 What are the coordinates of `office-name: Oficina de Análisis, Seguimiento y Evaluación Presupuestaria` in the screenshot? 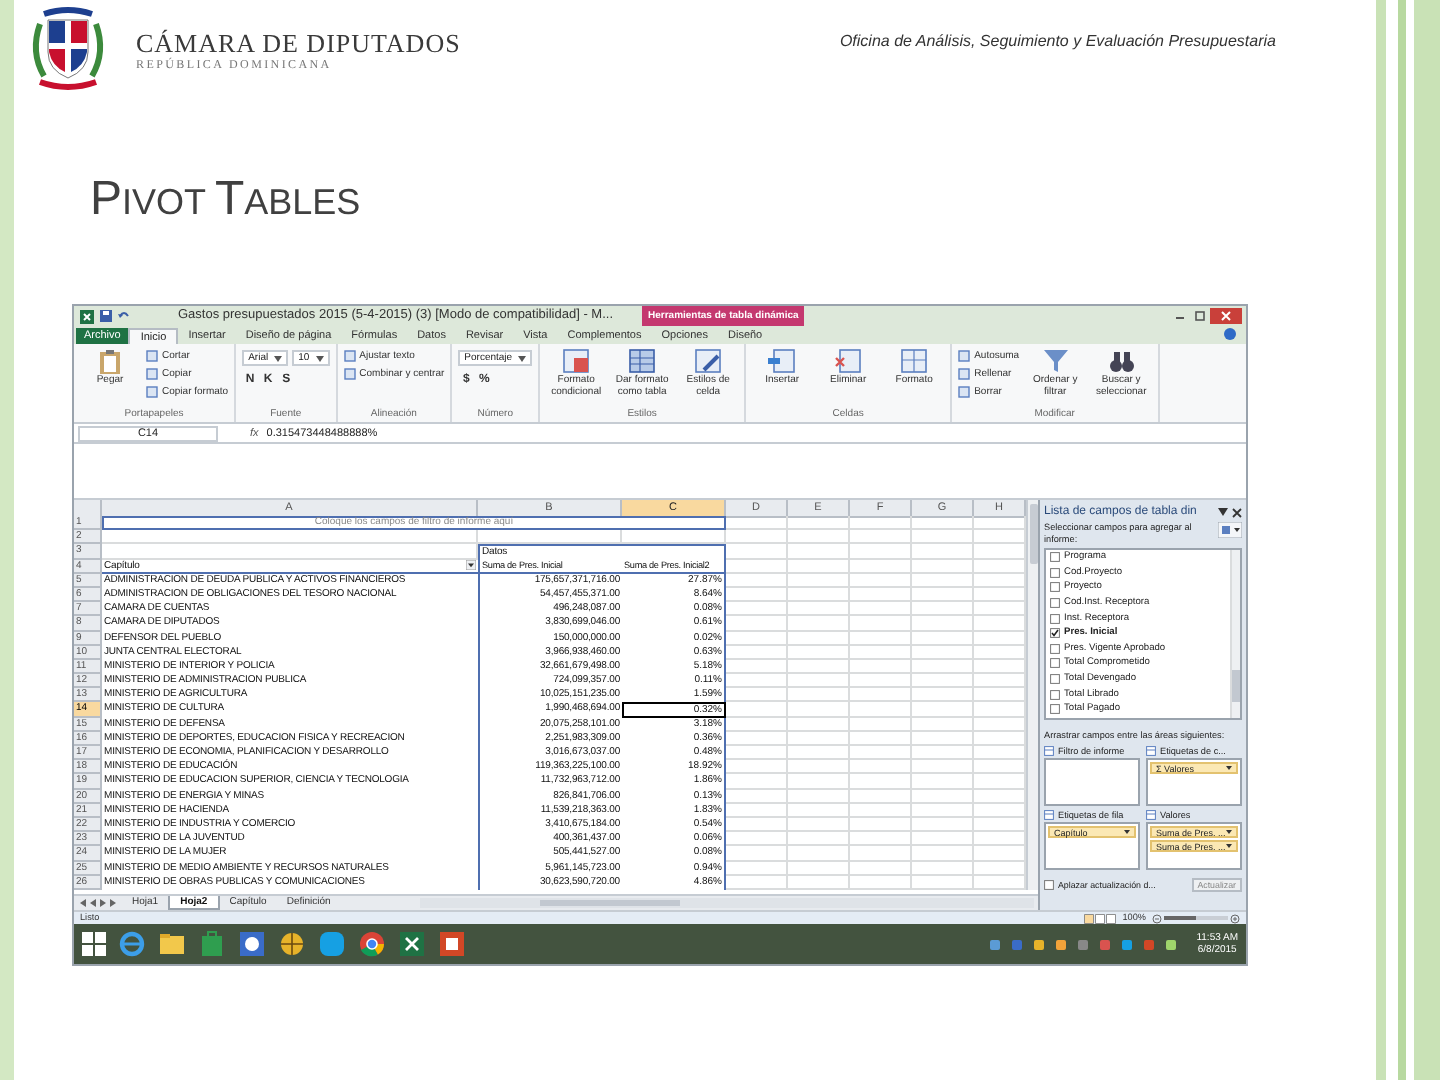 It's located at (1057, 42).